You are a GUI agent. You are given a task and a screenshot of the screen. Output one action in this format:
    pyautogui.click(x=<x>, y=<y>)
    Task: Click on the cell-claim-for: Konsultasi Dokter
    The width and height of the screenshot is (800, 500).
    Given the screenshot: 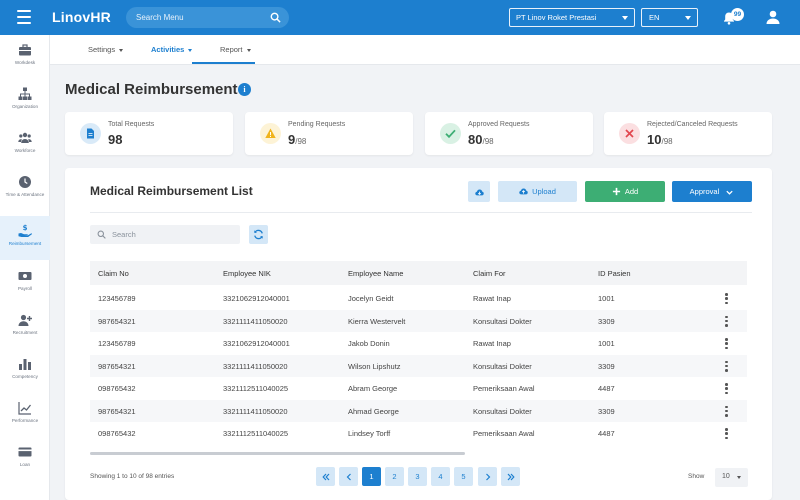 What is the action you would take?
    pyautogui.click(x=502, y=366)
    